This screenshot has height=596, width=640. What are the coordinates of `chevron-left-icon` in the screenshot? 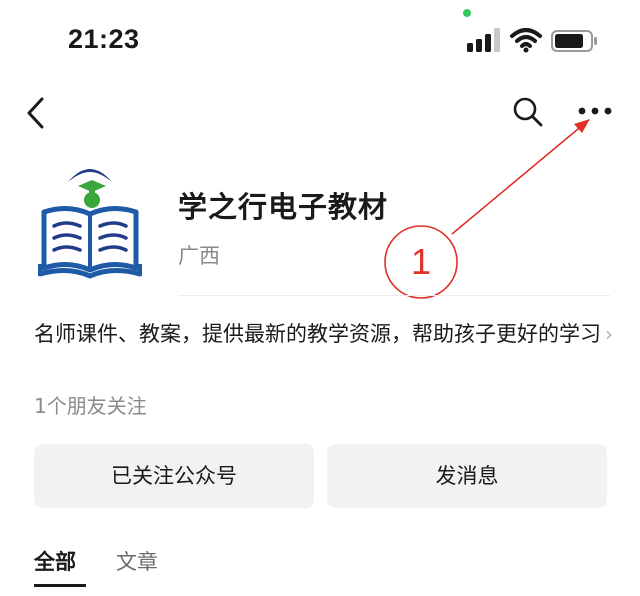 It's located at (36, 113).